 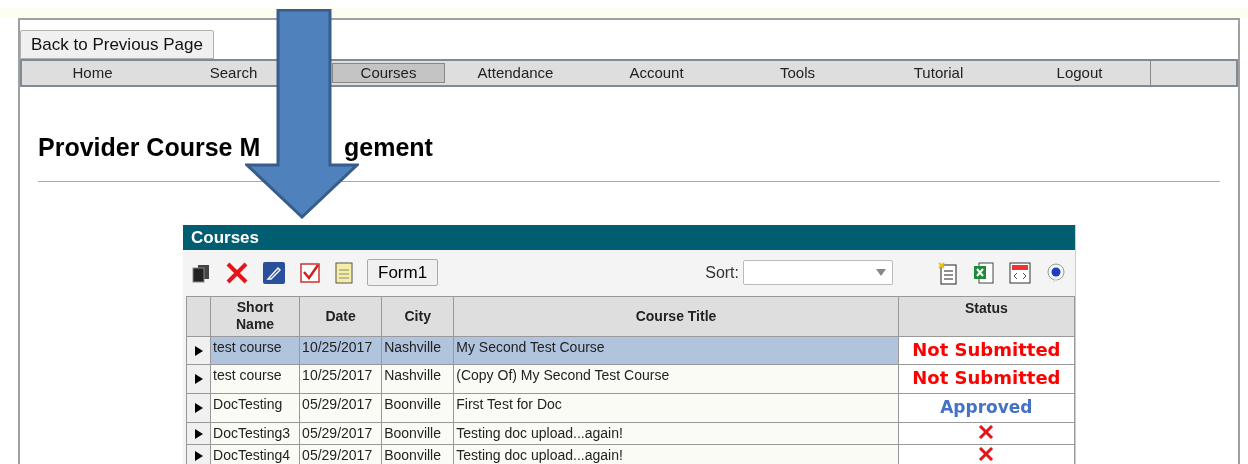 What do you see at coordinates (676, 407) in the screenshot?
I see `table-cell: First Test for Doc` at bounding box center [676, 407].